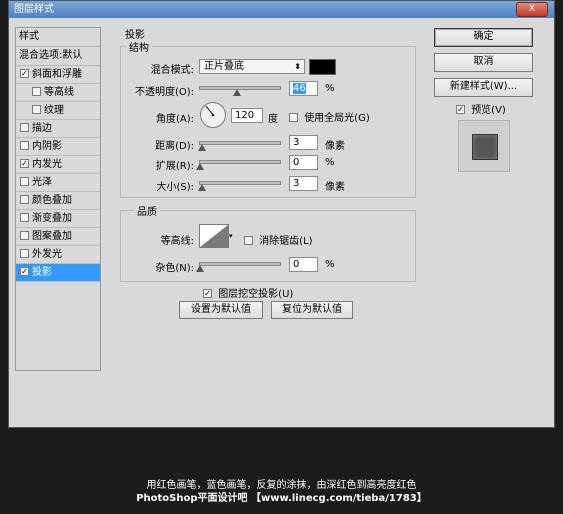  What do you see at coordinates (303, 162) in the screenshot?
I see `spread-input: 0` at bounding box center [303, 162].